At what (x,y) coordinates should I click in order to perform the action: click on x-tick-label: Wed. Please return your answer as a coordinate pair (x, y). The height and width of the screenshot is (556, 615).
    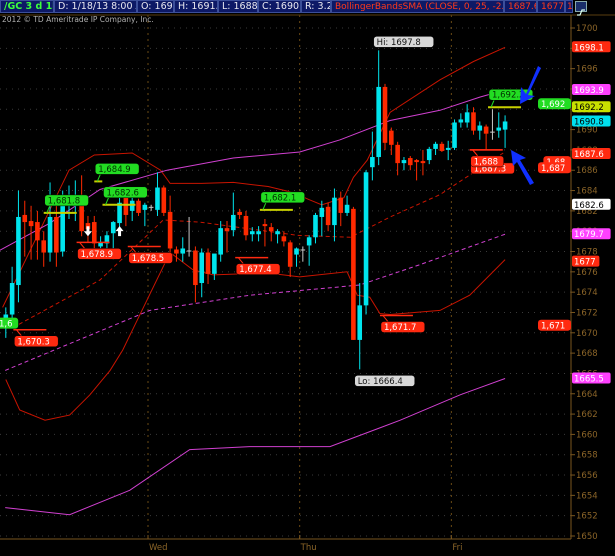
    Looking at the image, I should click on (158, 548).